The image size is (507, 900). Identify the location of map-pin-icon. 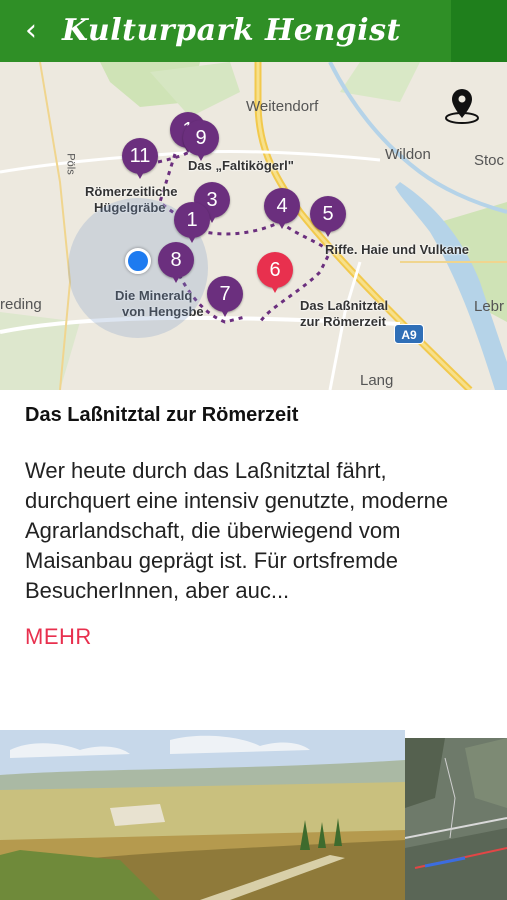
(462, 106).